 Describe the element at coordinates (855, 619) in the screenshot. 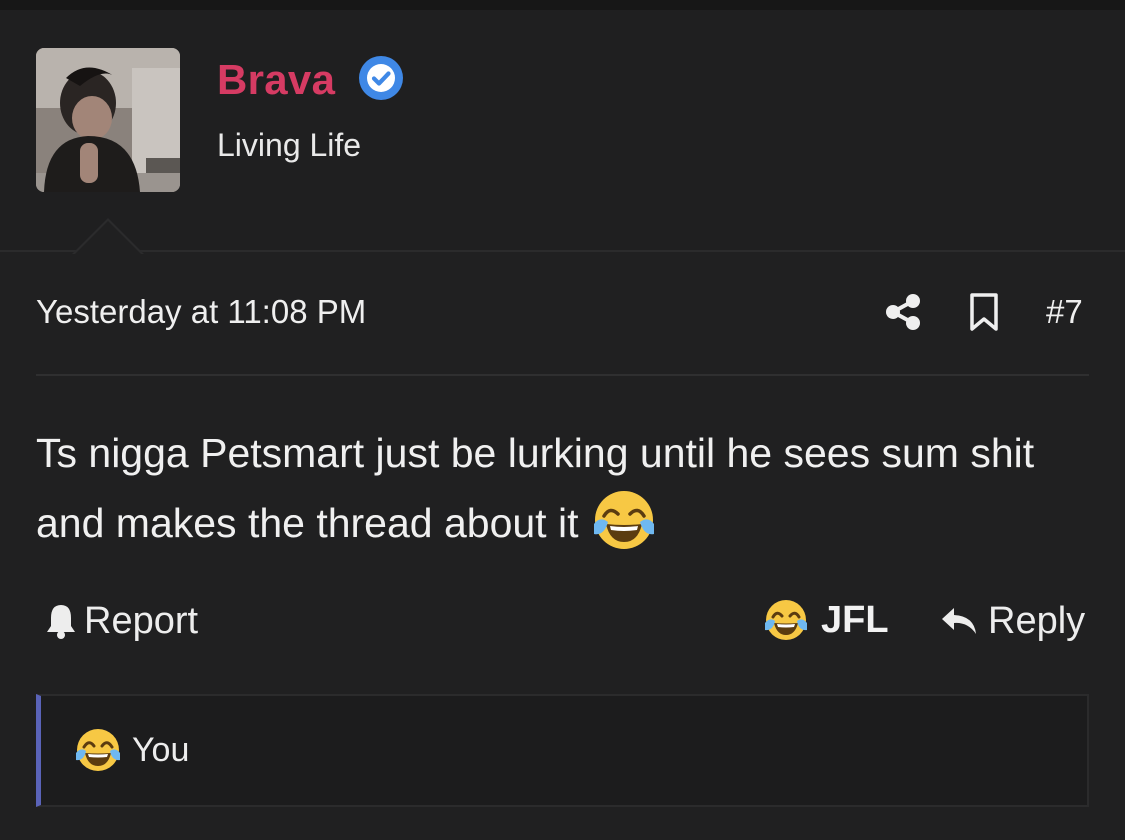

I see `react-label: JFL` at that location.